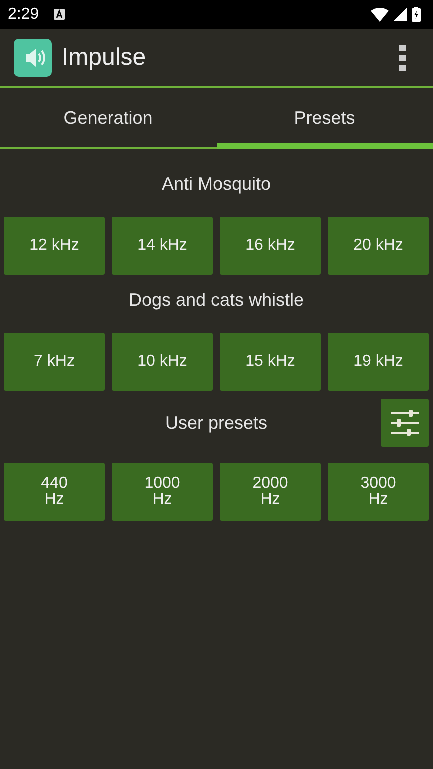  What do you see at coordinates (33, 57) in the screenshot?
I see `speaker-icon` at bounding box center [33, 57].